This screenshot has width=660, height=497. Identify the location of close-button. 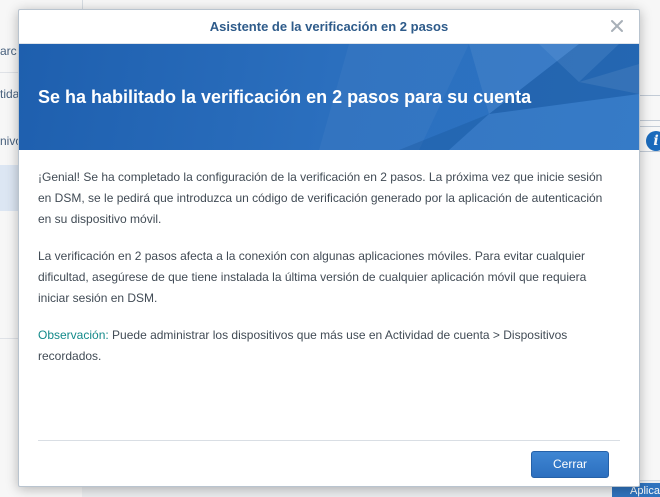
(617, 26).